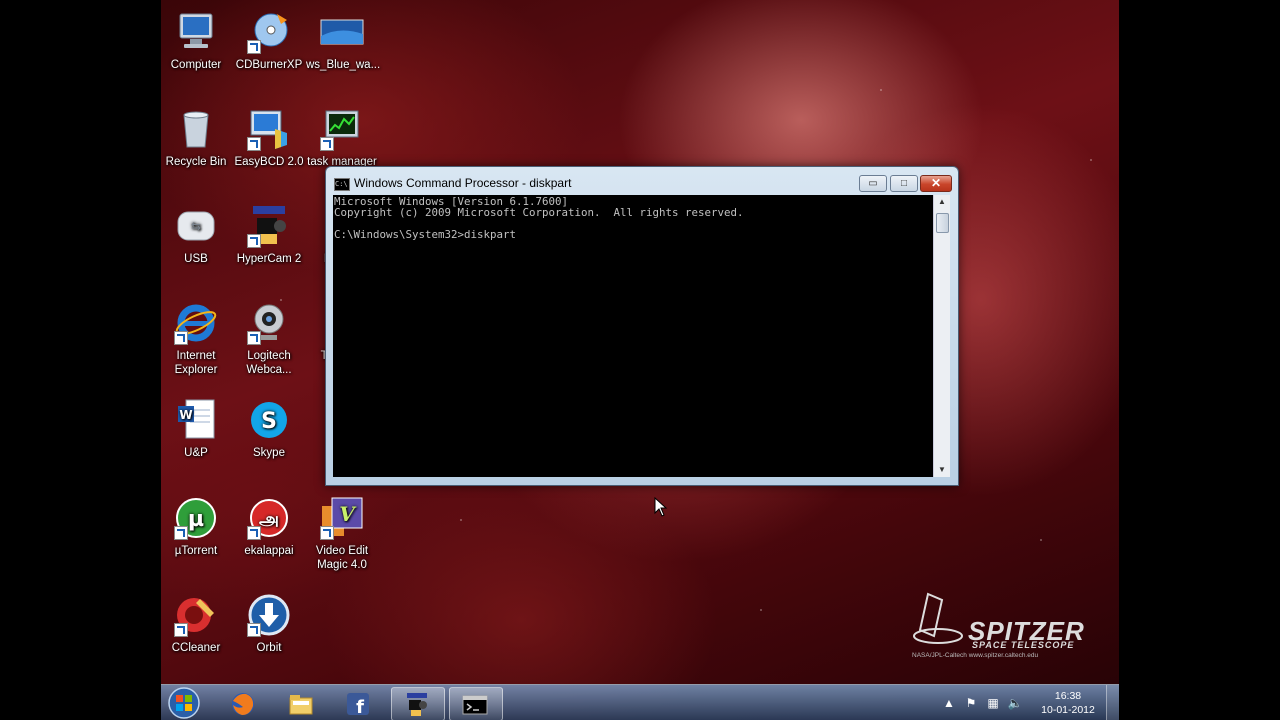 This screenshot has width=1280, height=720. Describe the element at coordinates (269, 551) in the screenshot. I see `icon-label: ekalappai` at that location.